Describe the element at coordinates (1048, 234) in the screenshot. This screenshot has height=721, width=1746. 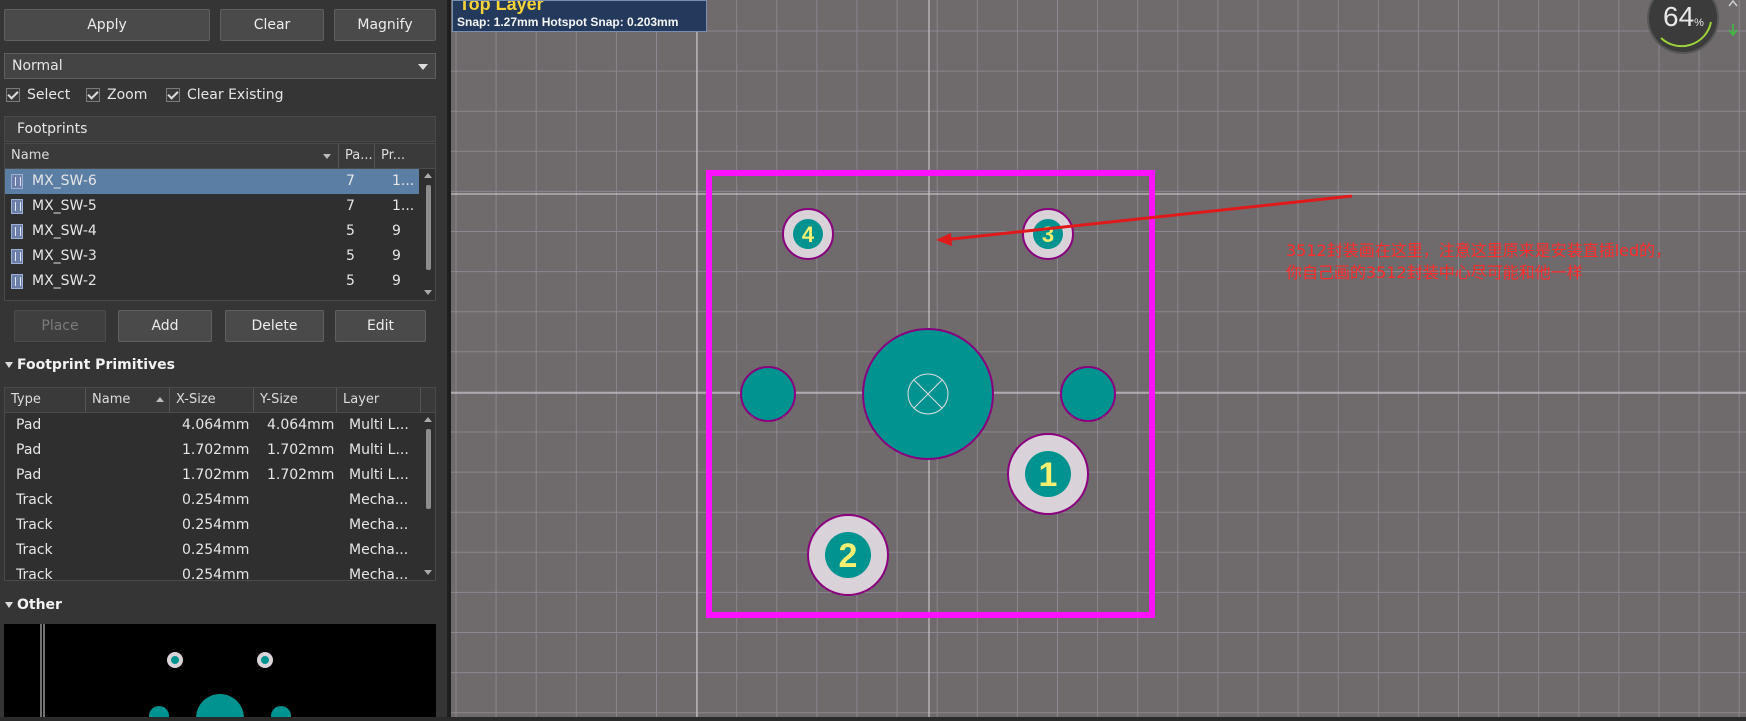
I see `pad-label-p3: 3` at that location.